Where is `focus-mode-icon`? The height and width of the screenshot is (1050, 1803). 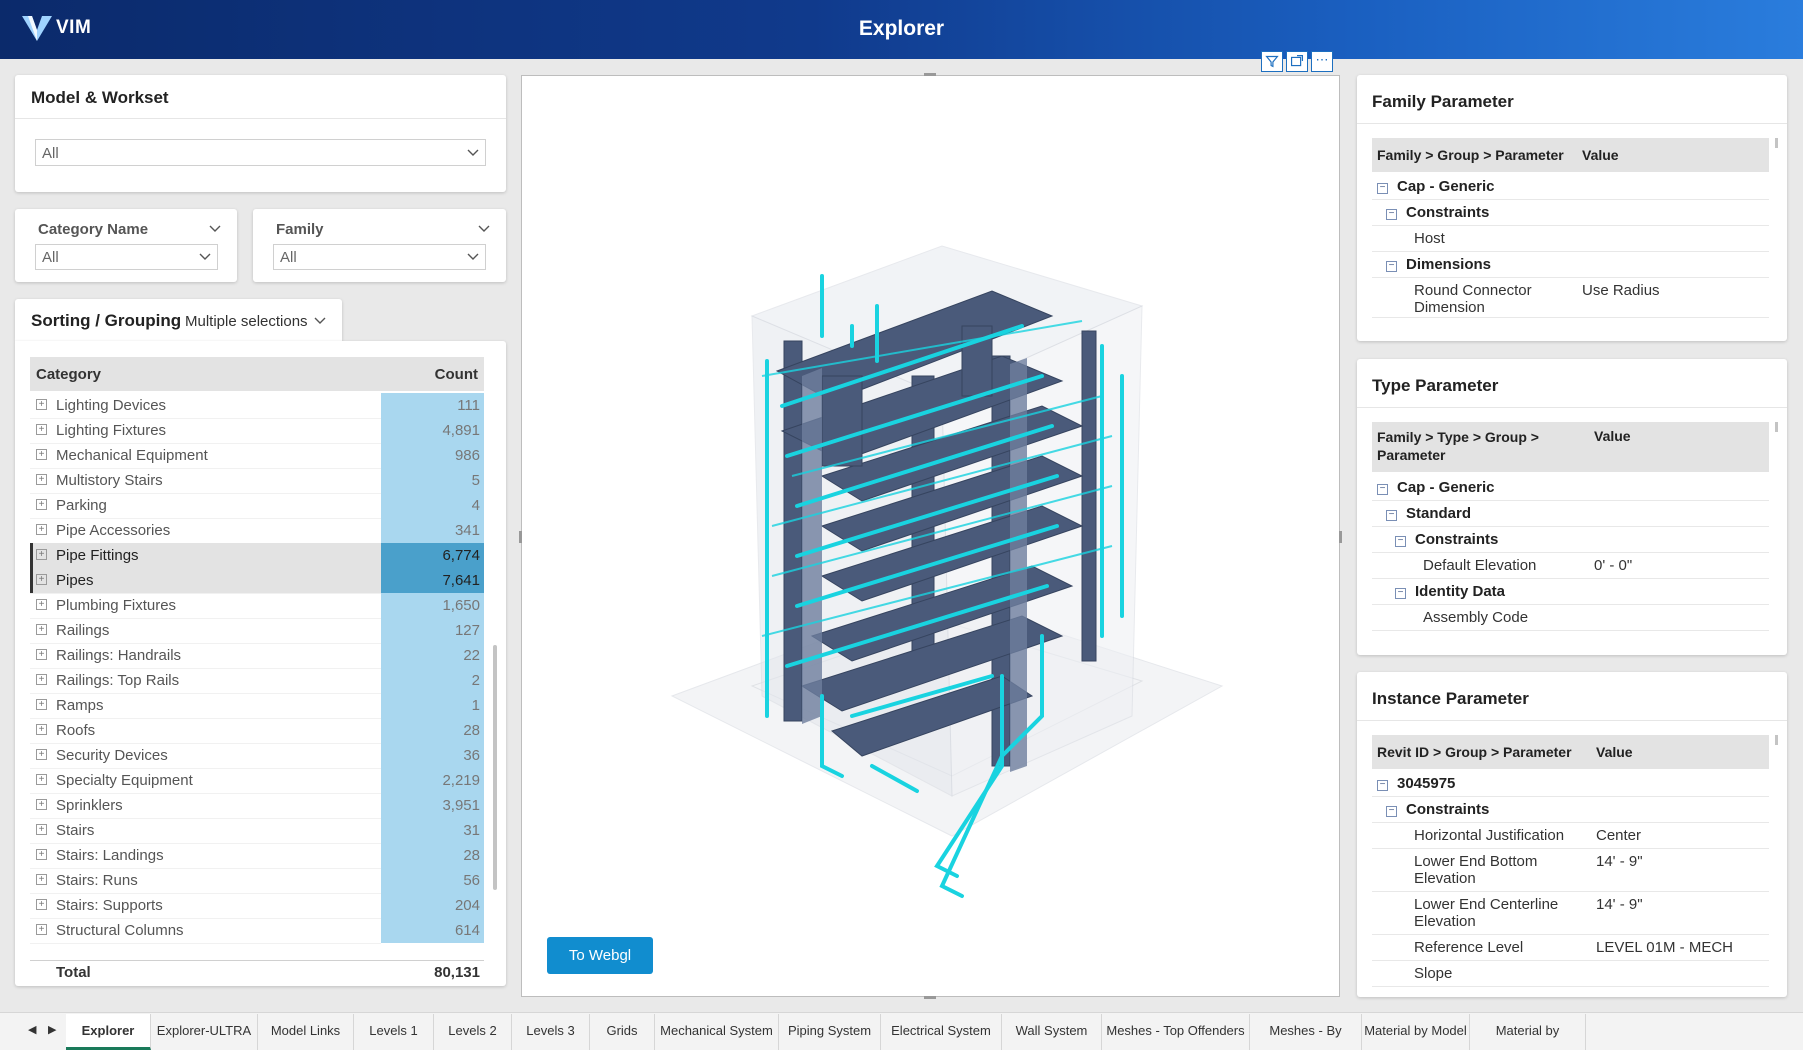 focus-mode-icon is located at coordinates (1297, 61).